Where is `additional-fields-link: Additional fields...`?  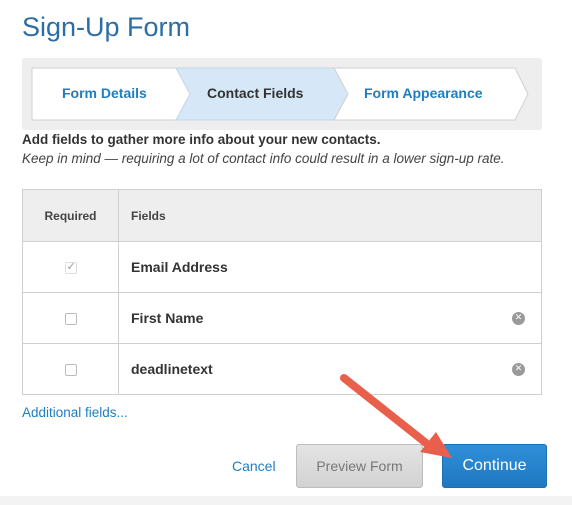 additional-fields-link: Additional fields... is located at coordinates (75, 412).